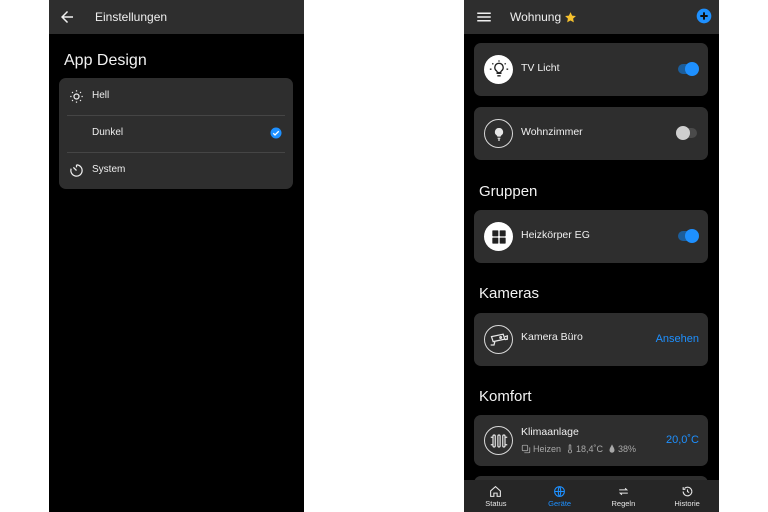 Image resolution: width=768 pixels, height=512 pixels. What do you see at coordinates (105, 60) in the screenshot?
I see `app-design-heading: App Design` at bounding box center [105, 60].